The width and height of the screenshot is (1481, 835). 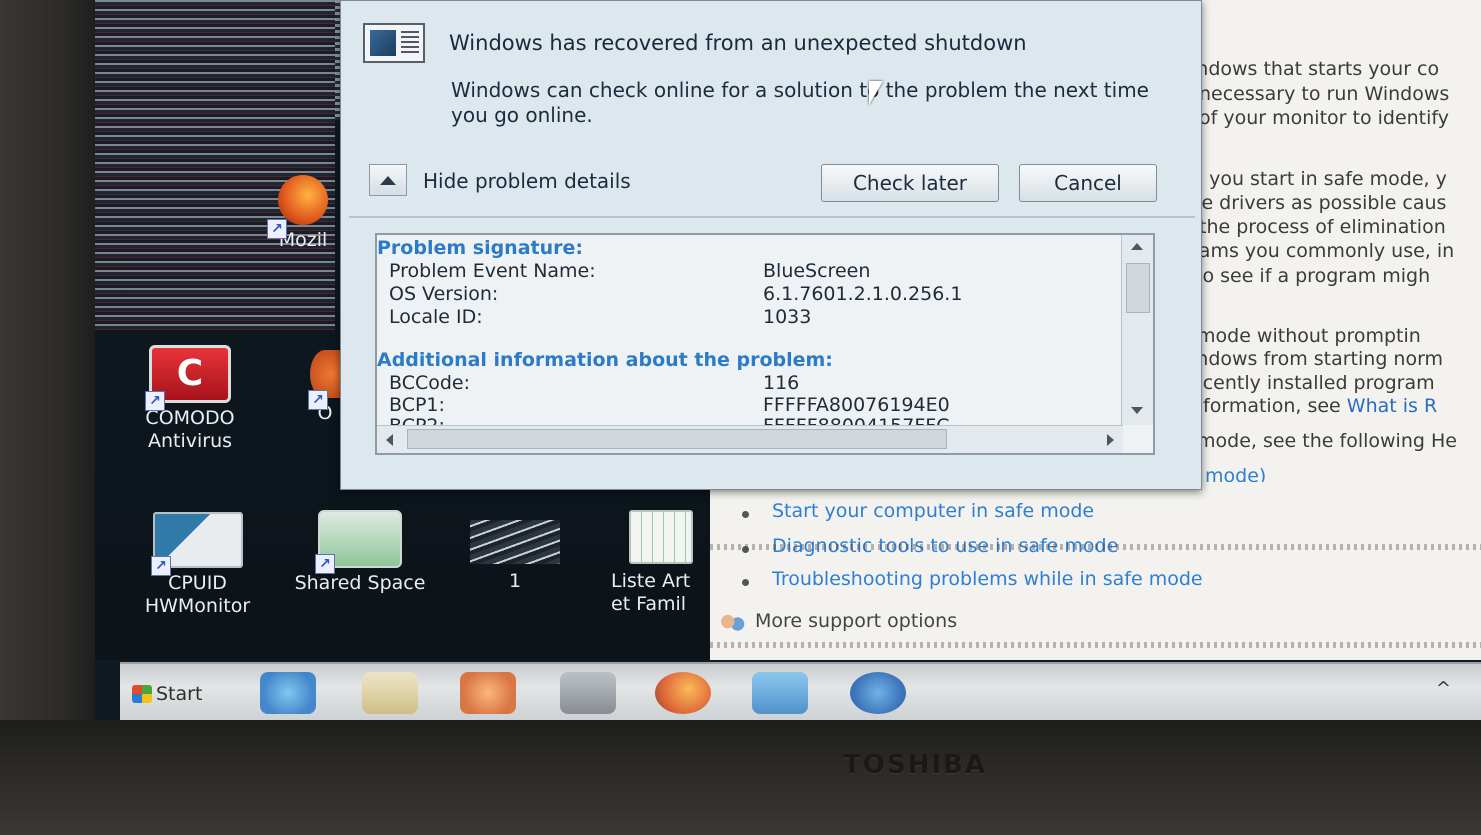 I want to click on detail-value: FFFFFA80076194E0, so click(x=856, y=405).